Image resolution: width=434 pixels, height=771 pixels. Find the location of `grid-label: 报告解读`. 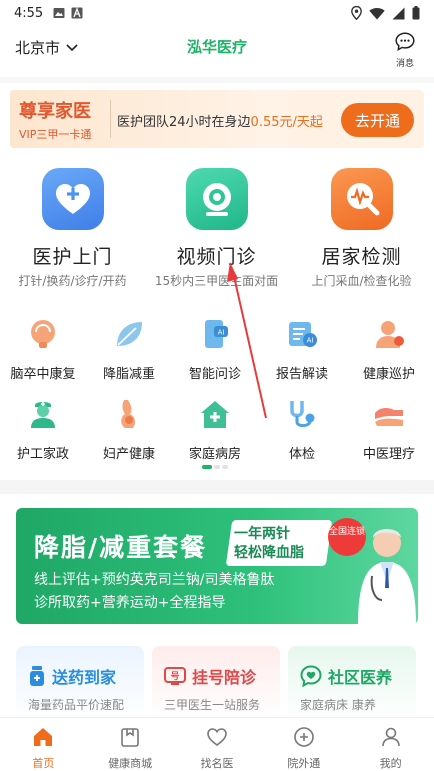

grid-label: 报告解读 is located at coordinates (301, 374).